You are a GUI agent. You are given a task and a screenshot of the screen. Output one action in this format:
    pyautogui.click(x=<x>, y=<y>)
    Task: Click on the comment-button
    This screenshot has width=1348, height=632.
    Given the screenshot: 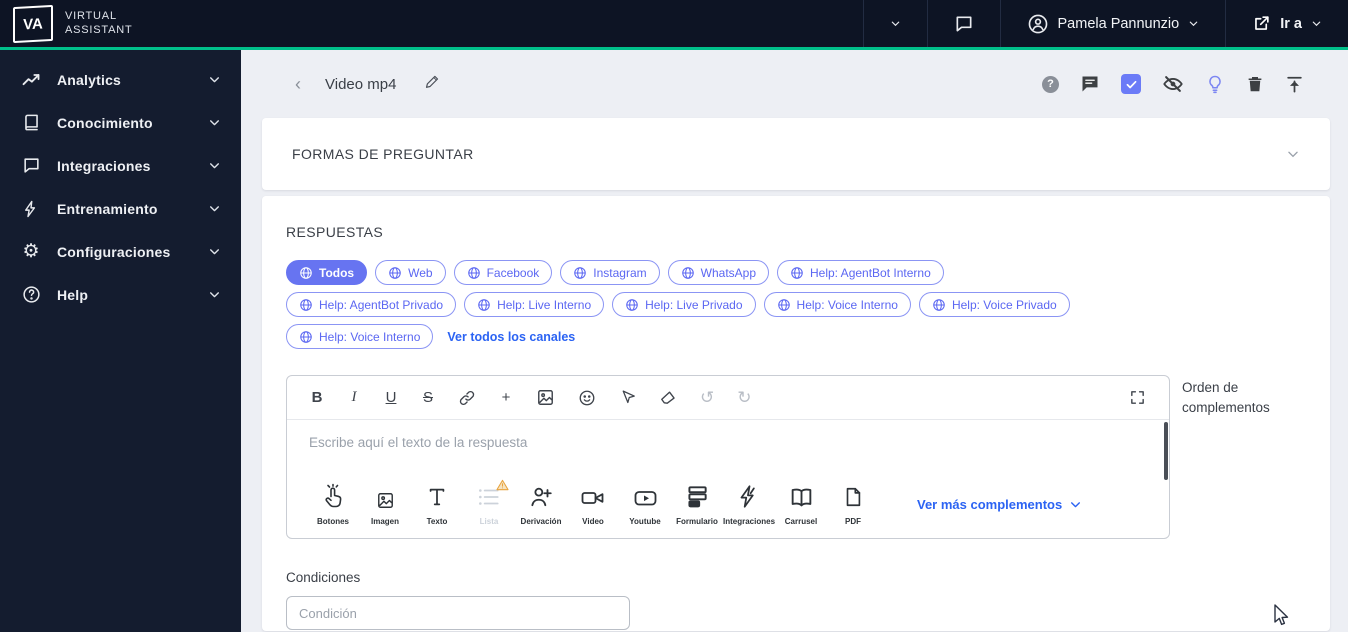 What is the action you would take?
    pyautogui.click(x=1090, y=84)
    